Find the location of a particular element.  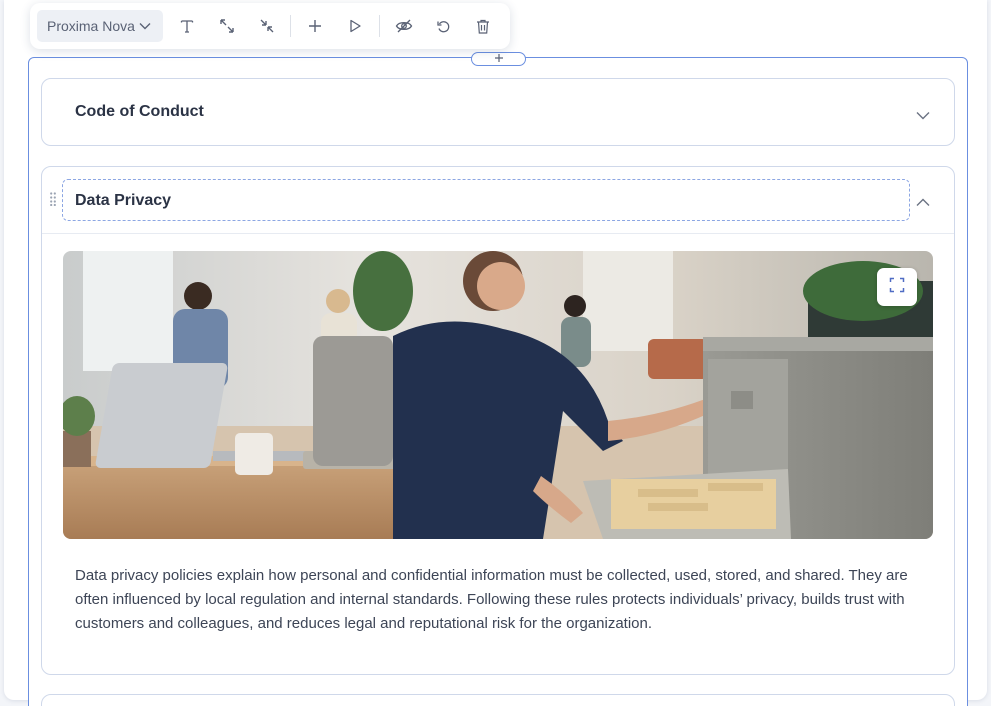

expand-all-button is located at coordinates (227, 26).